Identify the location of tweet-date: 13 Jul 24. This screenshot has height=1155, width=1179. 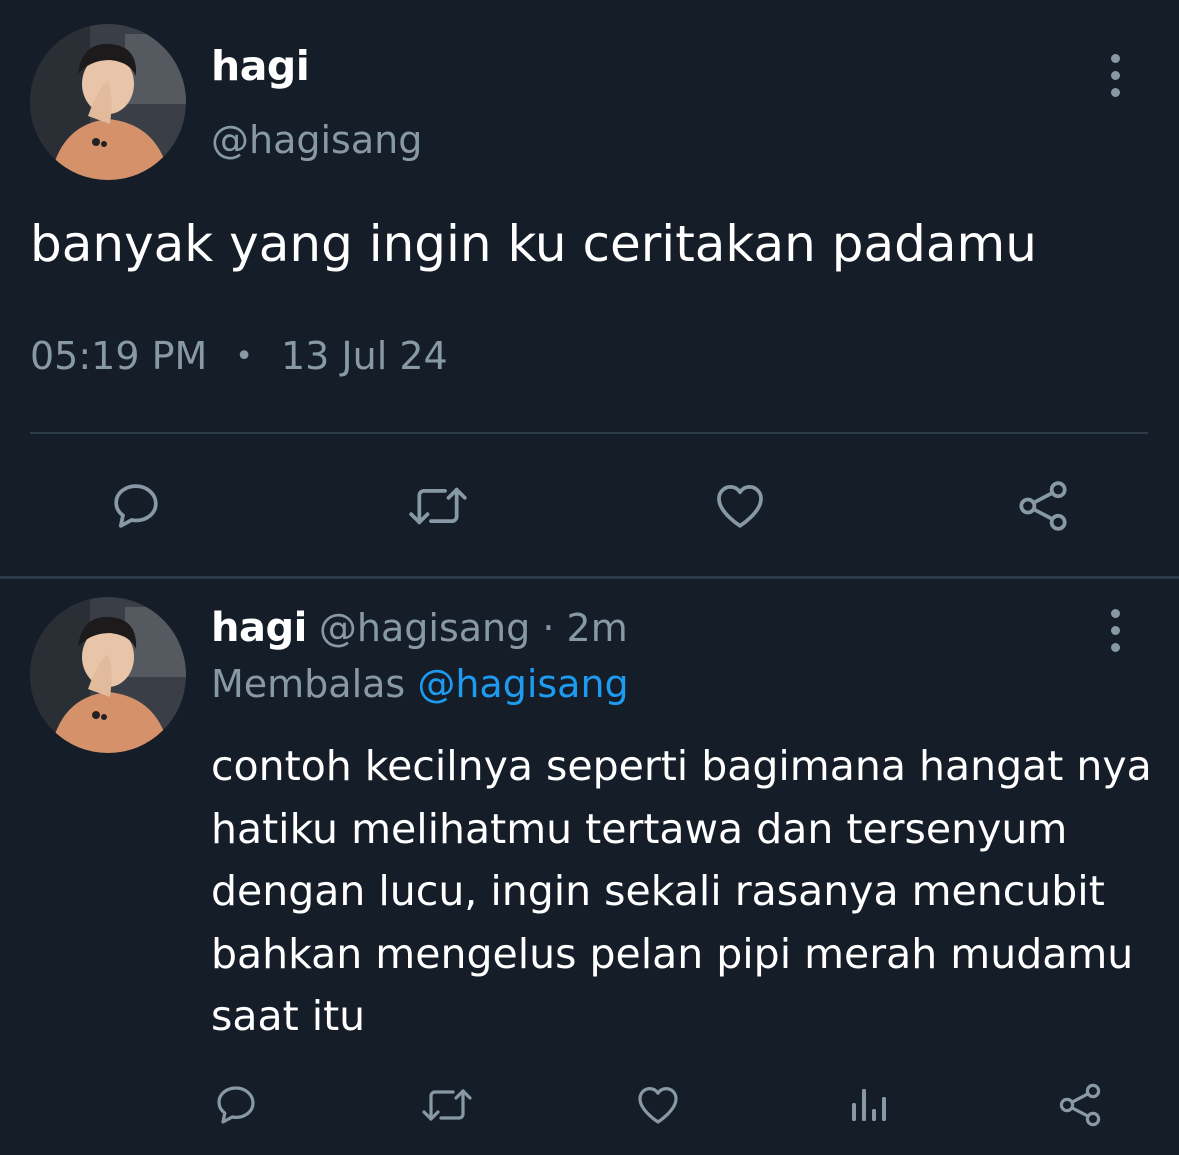
(364, 356).